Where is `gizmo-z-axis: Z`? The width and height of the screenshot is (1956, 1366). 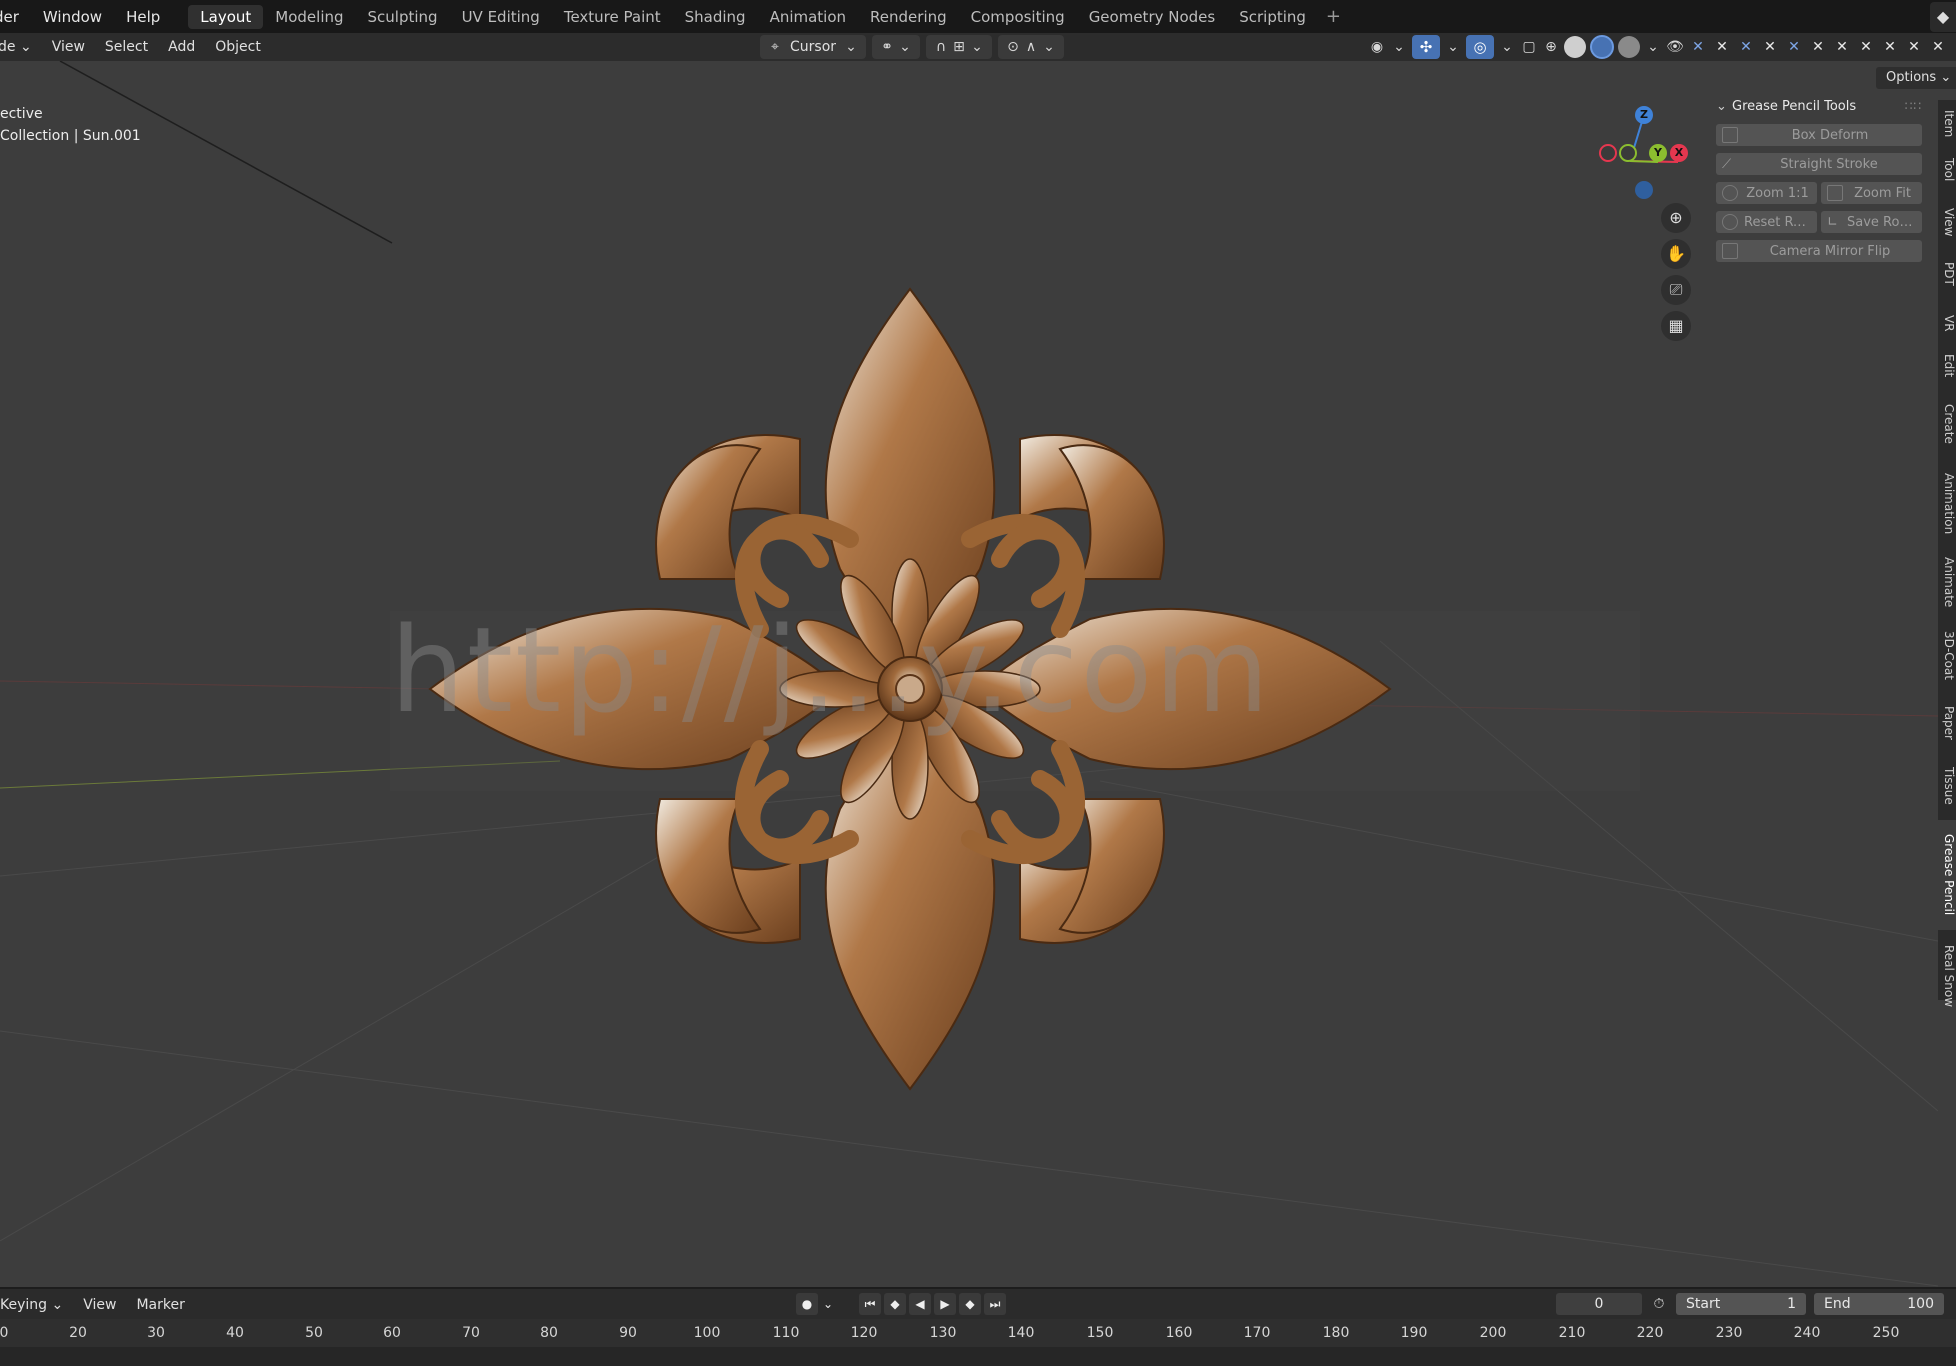 gizmo-z-axis: Z is located at coordinates (1644, 115).